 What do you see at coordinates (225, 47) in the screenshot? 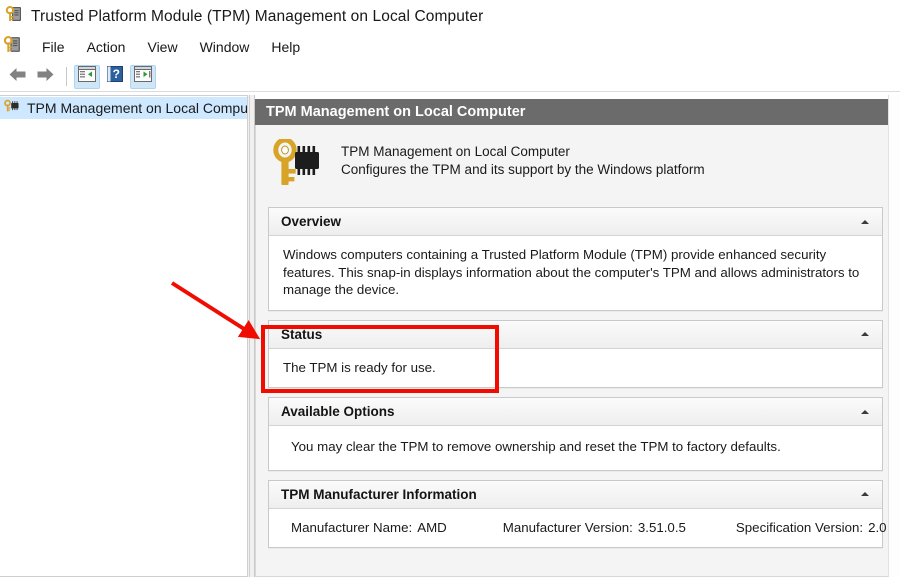
I see `menu-item-window: Window` at bounding box center [225, 47].